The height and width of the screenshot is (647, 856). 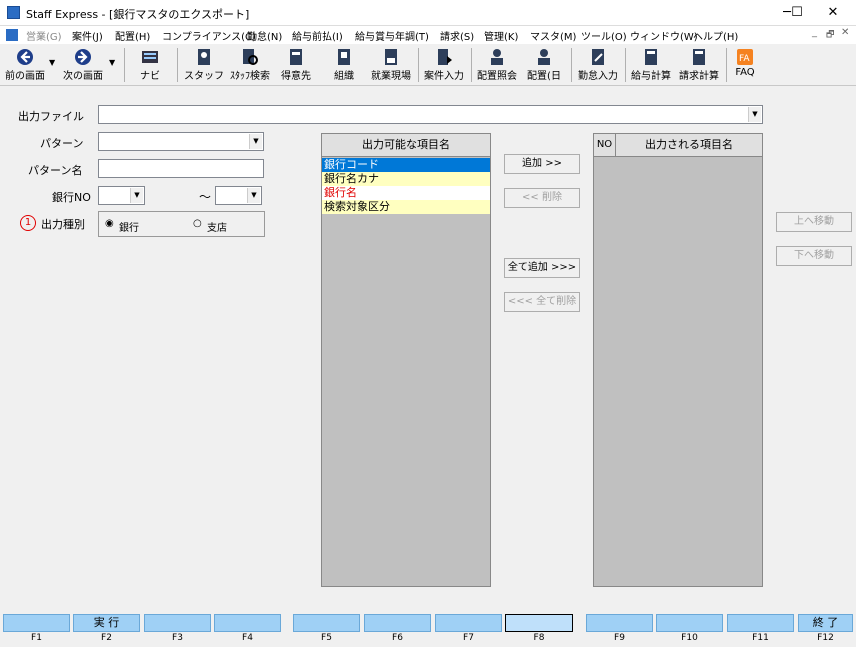 What do you see at coordinates (539, 623) in the screenshot?
I see `f8-key` at bounding box center [539, 623].